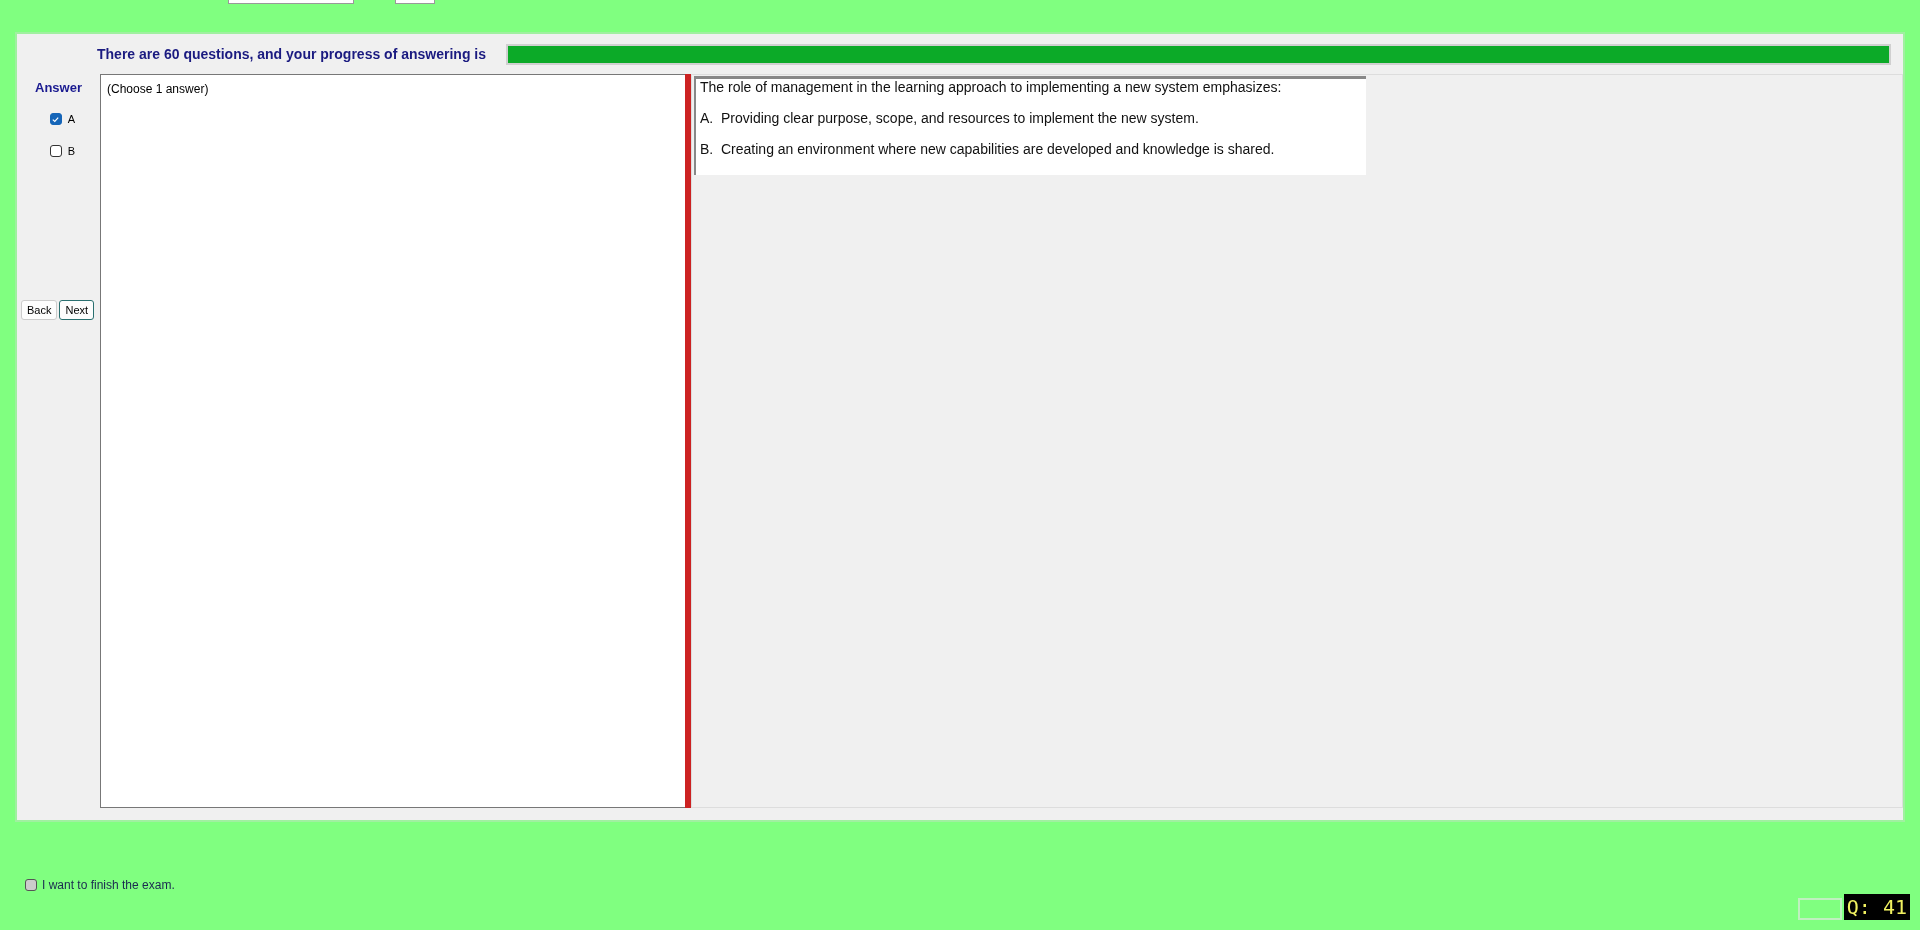 Image resolution: width=1920 pixels, height=930 pixels. I want to click on answer-heading: Answer, so click(58, 87).